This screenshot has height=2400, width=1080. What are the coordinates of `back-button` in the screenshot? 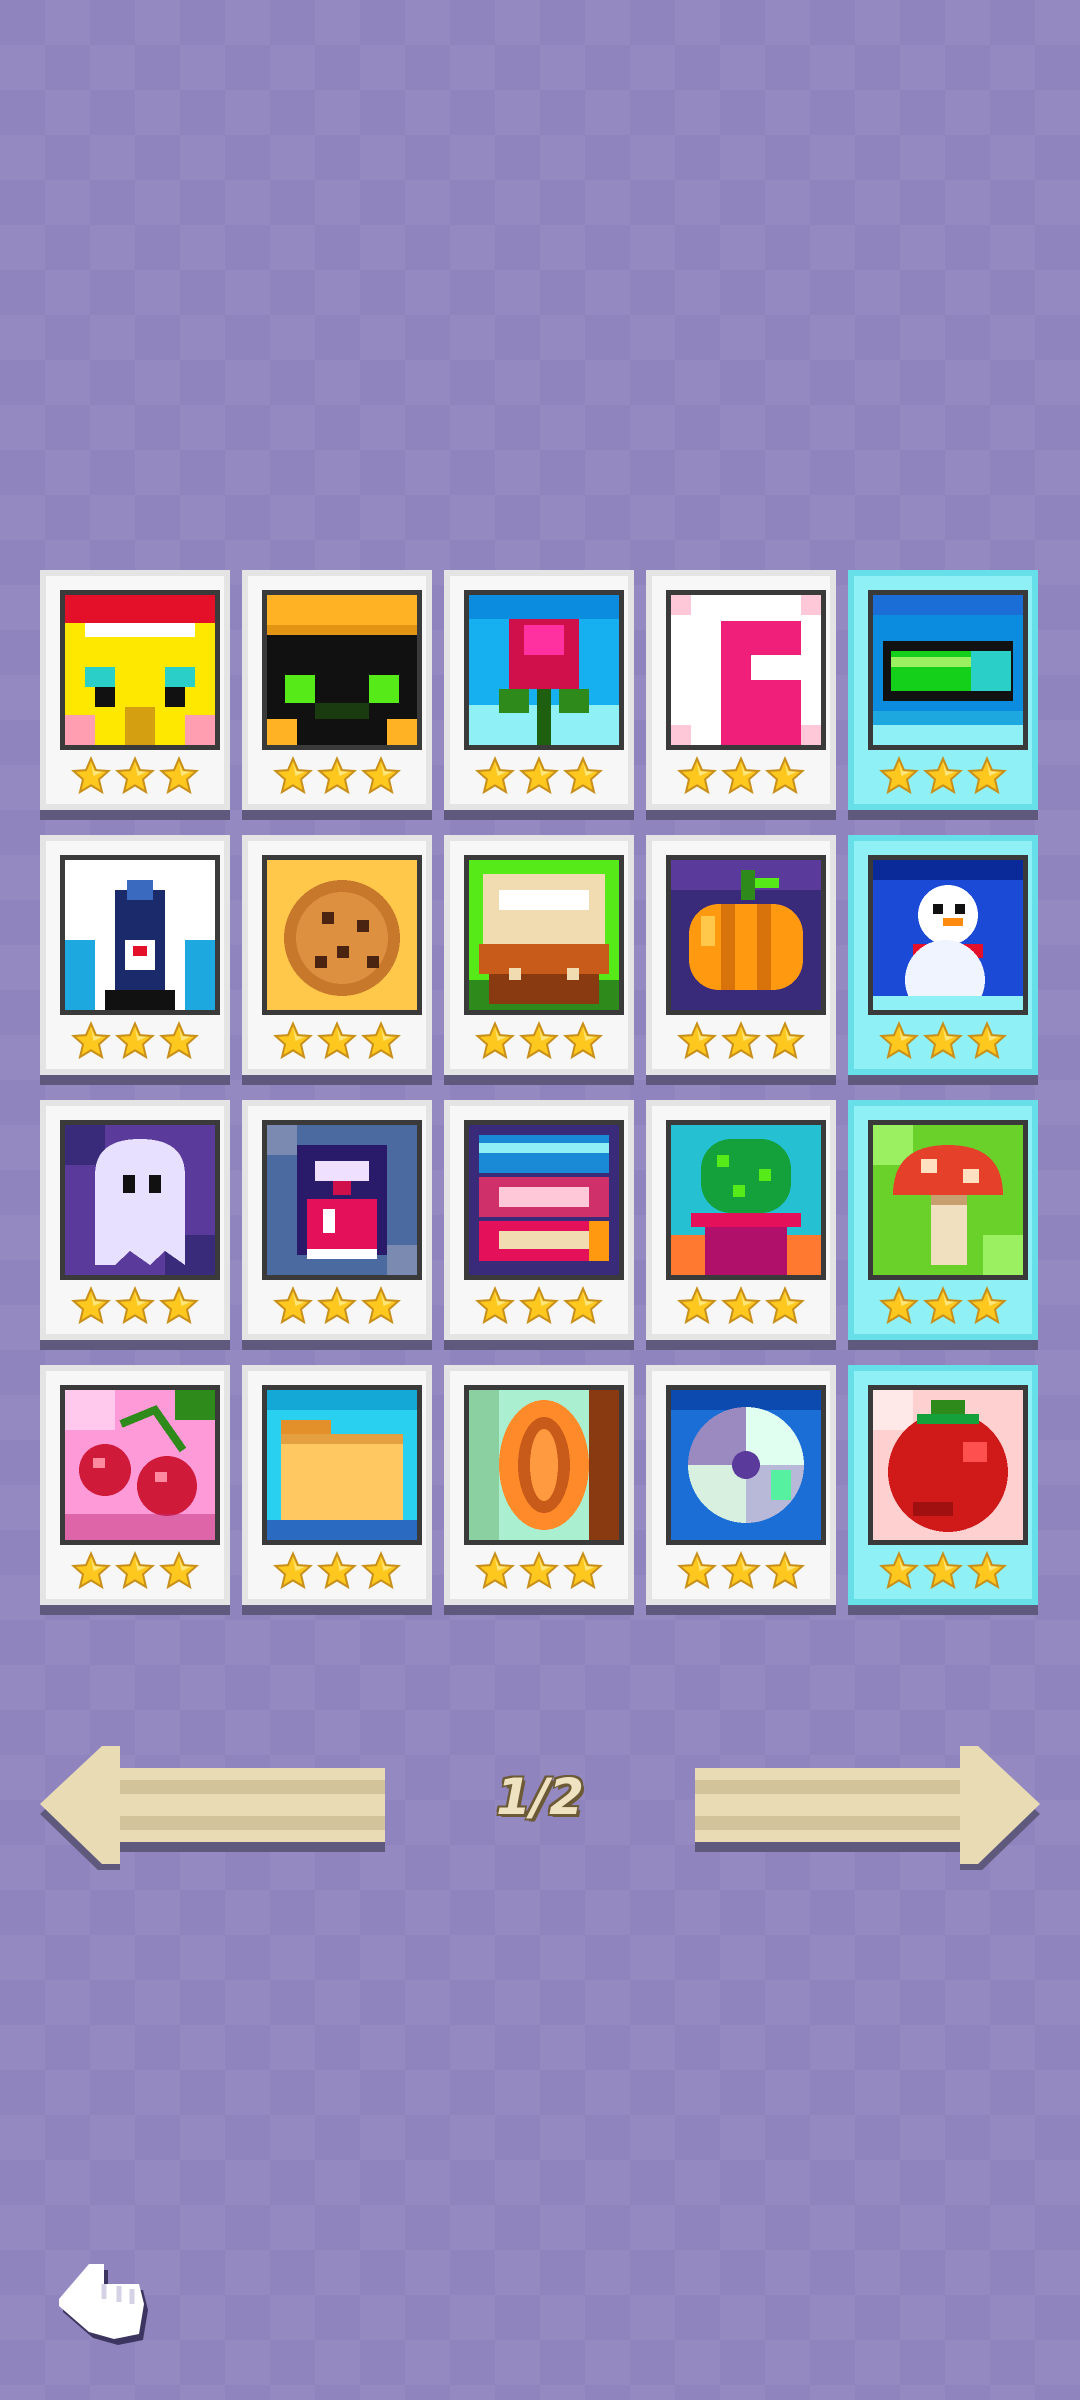 It's located at (99, 2299).